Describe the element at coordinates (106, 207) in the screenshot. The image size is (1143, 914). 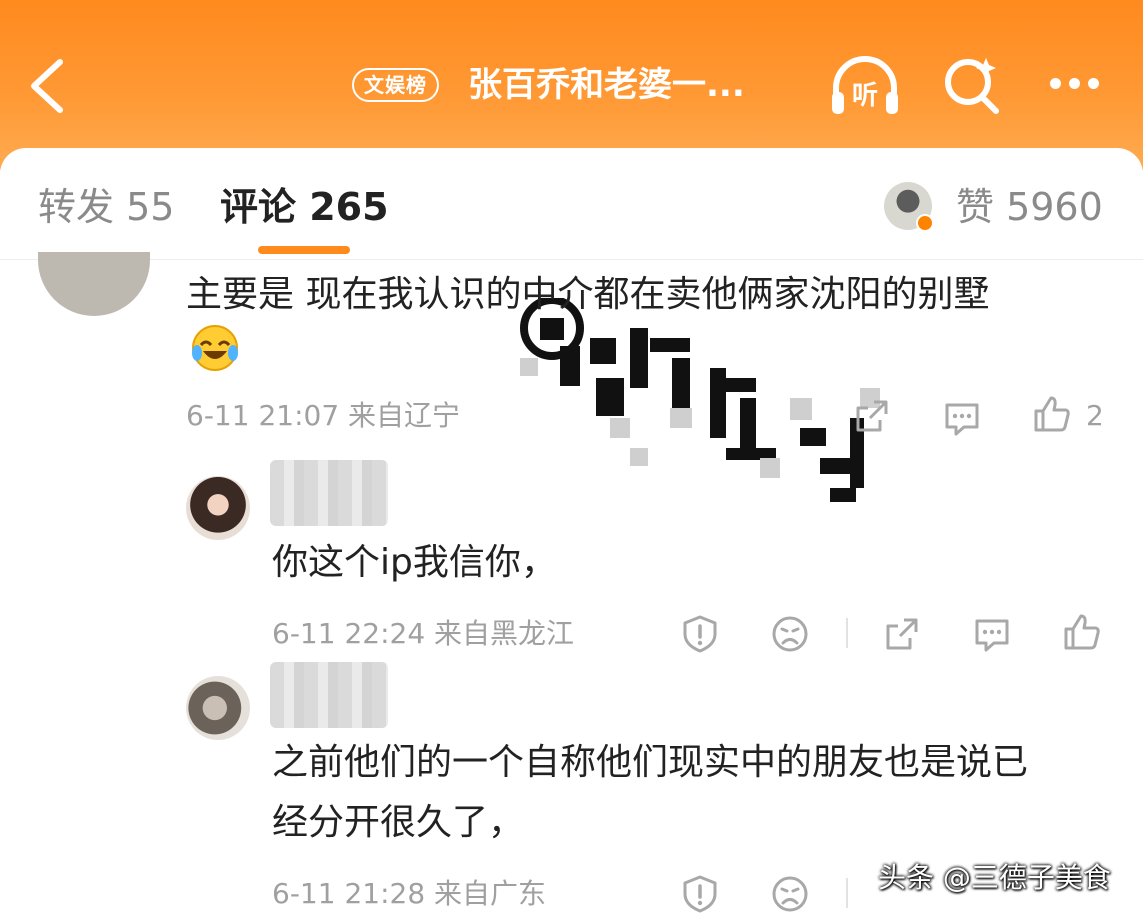
I see `tab-repost: 转发 55` at that location.